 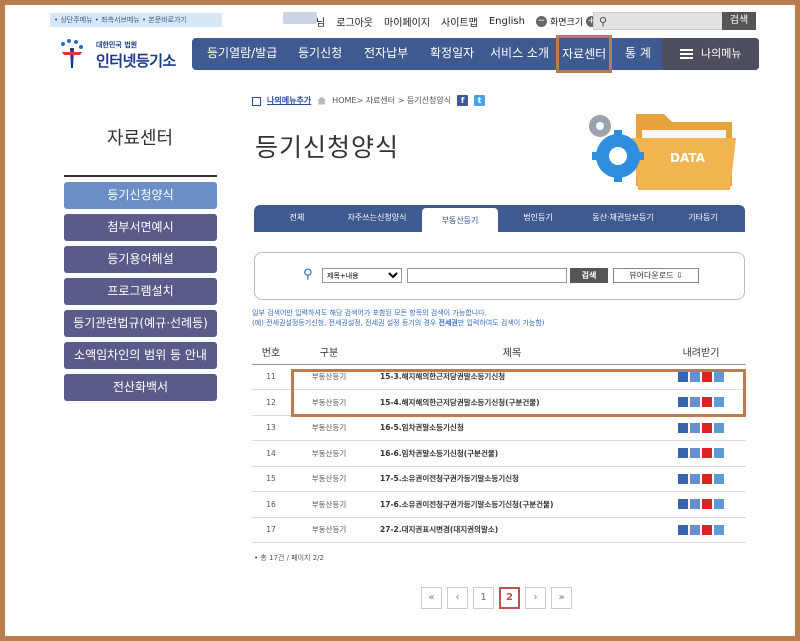 What do you see at coordinates (512, 428) in the screenshot?
I see `row-title-link: 16-5.임차권말소등기신청` at bounding box center [512, 428].